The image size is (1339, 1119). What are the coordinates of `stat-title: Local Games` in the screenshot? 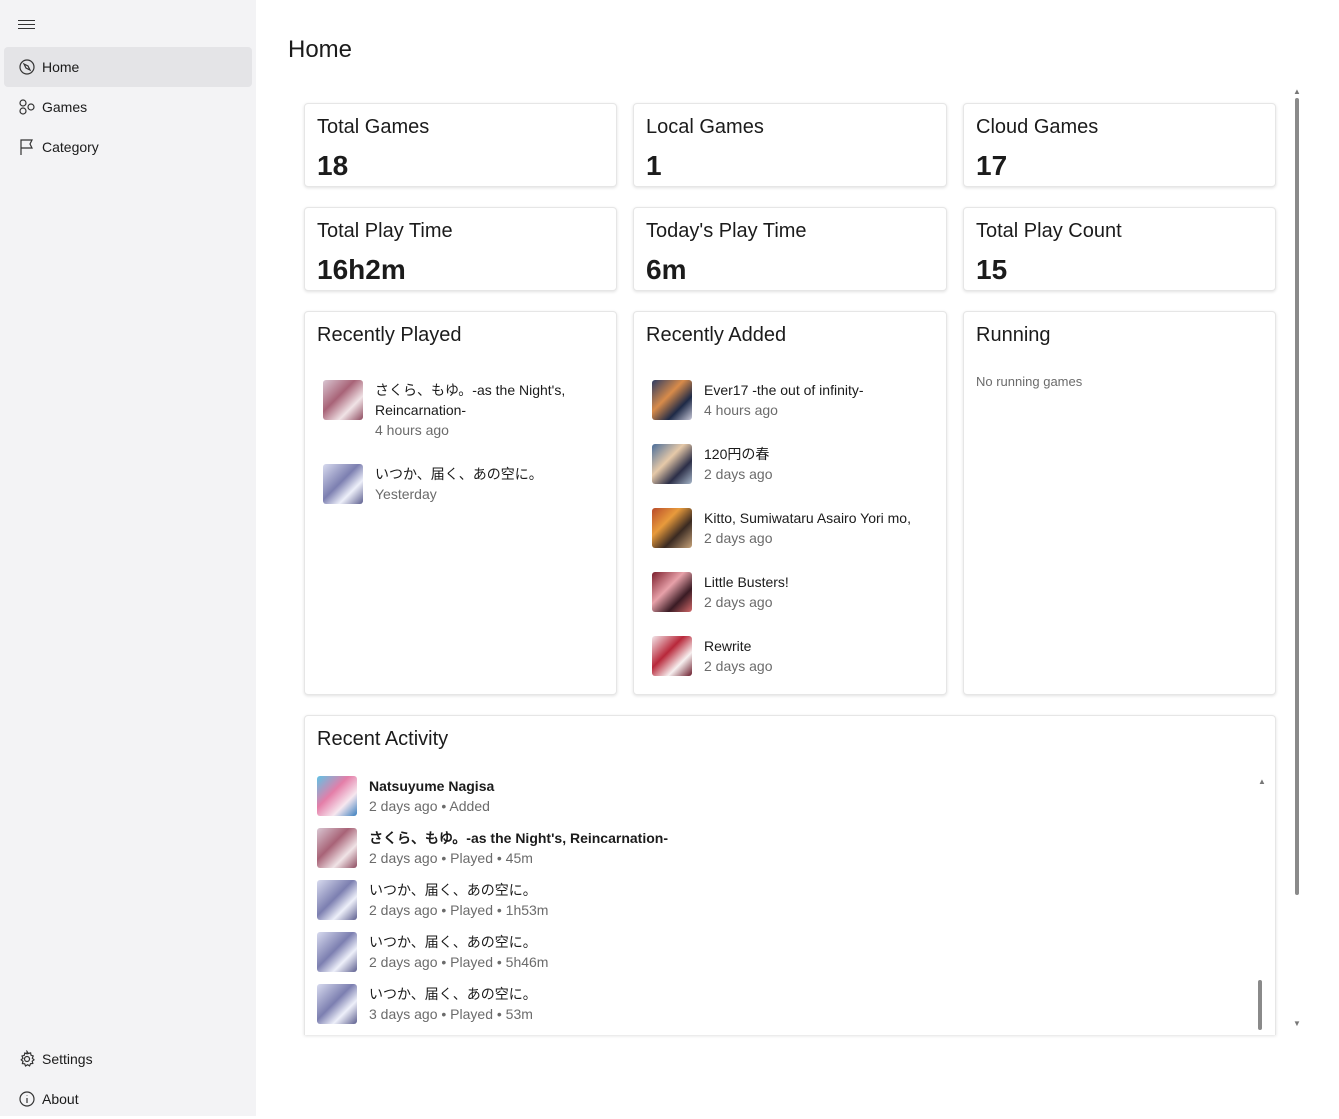 It's located at (705, 127).